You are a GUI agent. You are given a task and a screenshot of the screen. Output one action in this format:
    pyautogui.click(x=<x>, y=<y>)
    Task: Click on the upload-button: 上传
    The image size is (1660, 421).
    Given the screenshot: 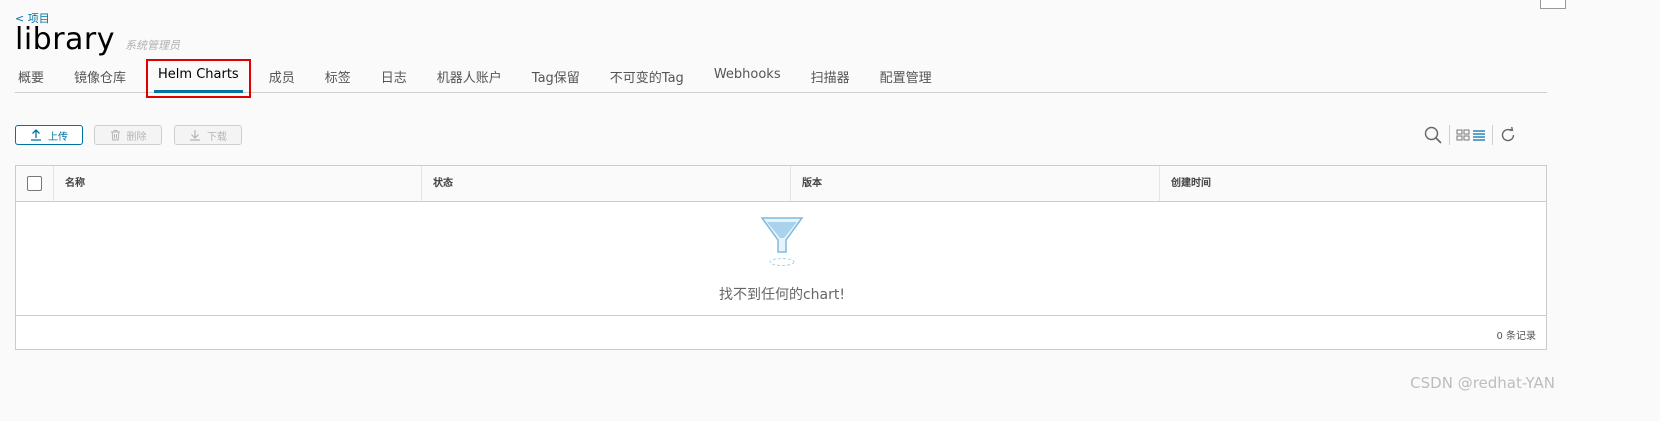 What is the action you would take?
    pyautogui.click(x=49, y=135)
    